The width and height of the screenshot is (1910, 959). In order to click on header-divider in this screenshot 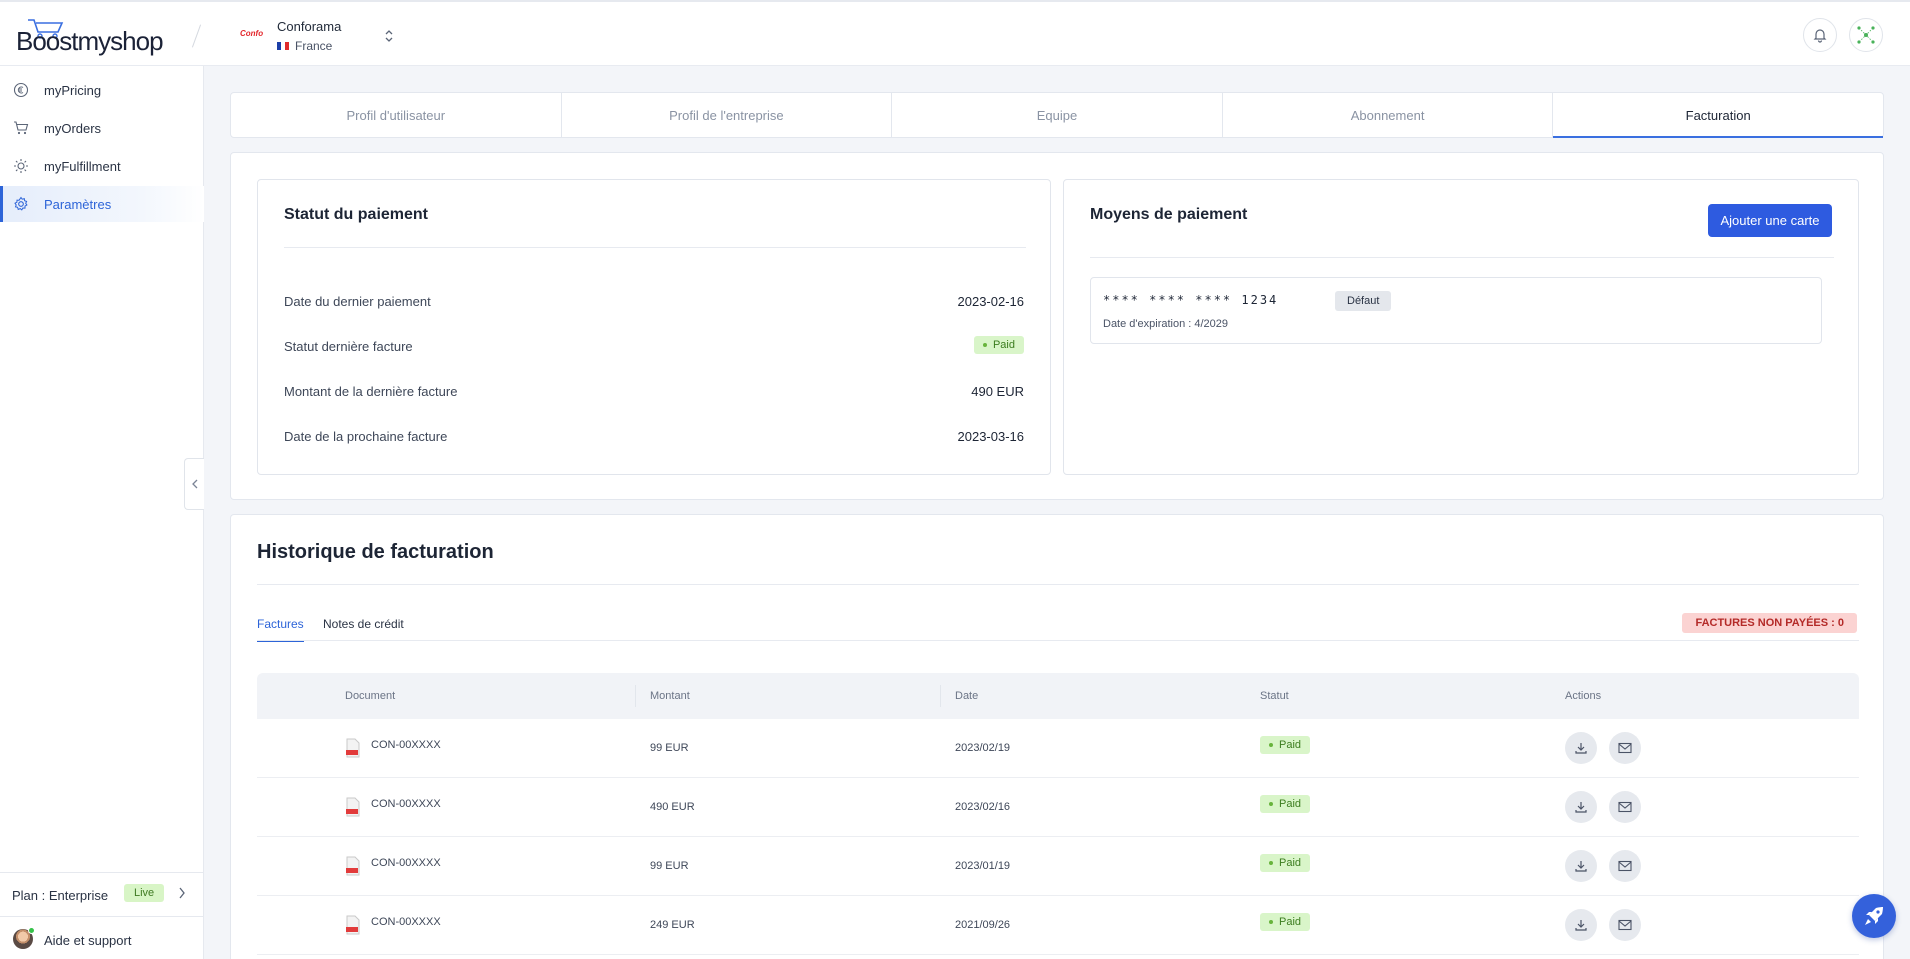, I will do `click(196, 36)`.